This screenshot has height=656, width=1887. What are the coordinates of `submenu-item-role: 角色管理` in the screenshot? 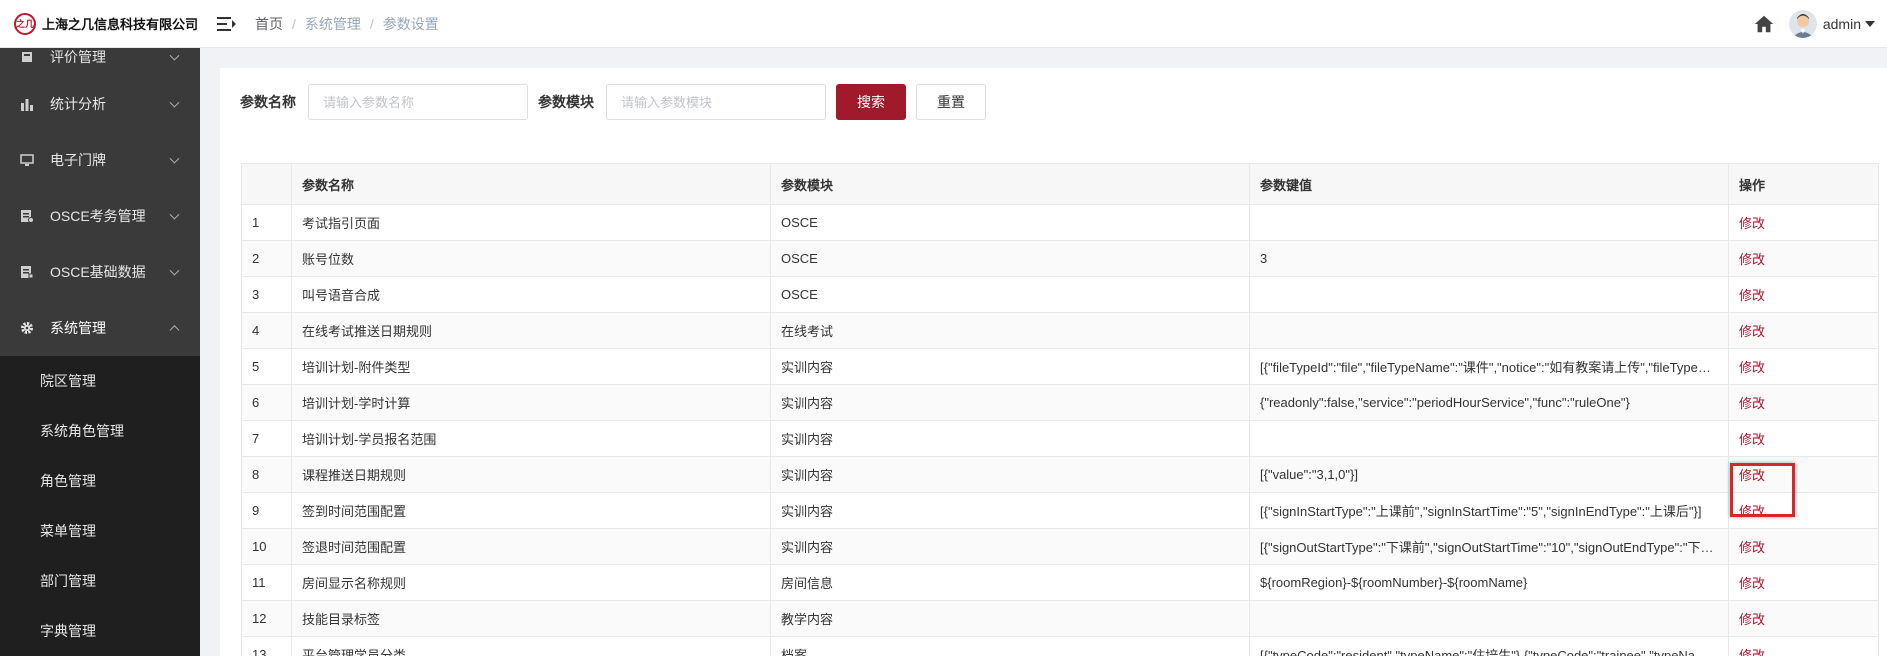 It's located at (100, 481).